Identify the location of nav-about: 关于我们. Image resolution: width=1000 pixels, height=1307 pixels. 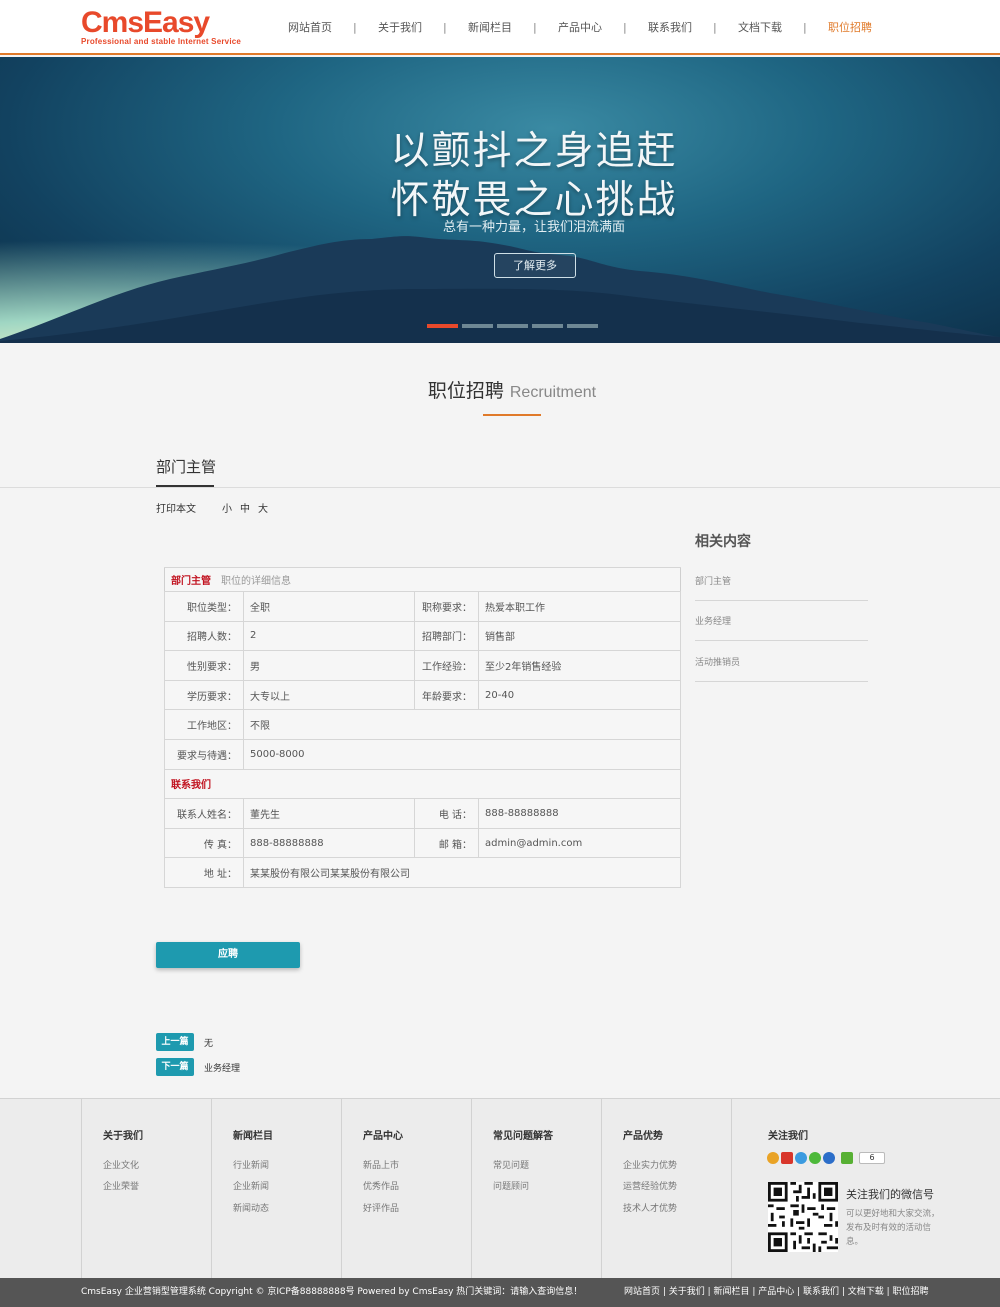
(400, 28).